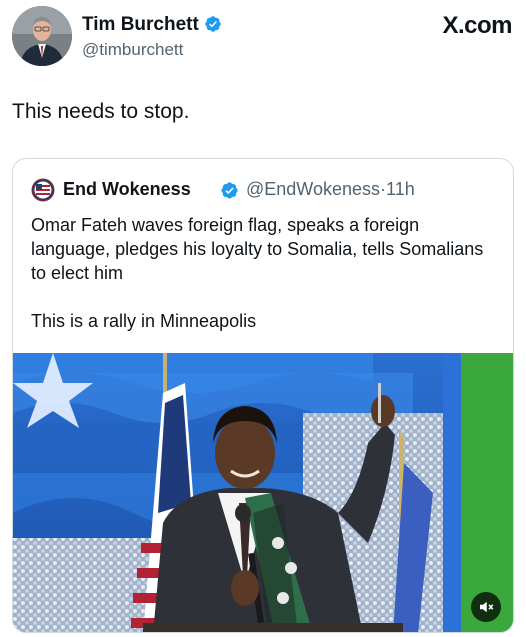  Describe the element at coordinates (263, 37) in the screenshot. I see `post-header: Tim Burchett @timburchett X.com` at that location.